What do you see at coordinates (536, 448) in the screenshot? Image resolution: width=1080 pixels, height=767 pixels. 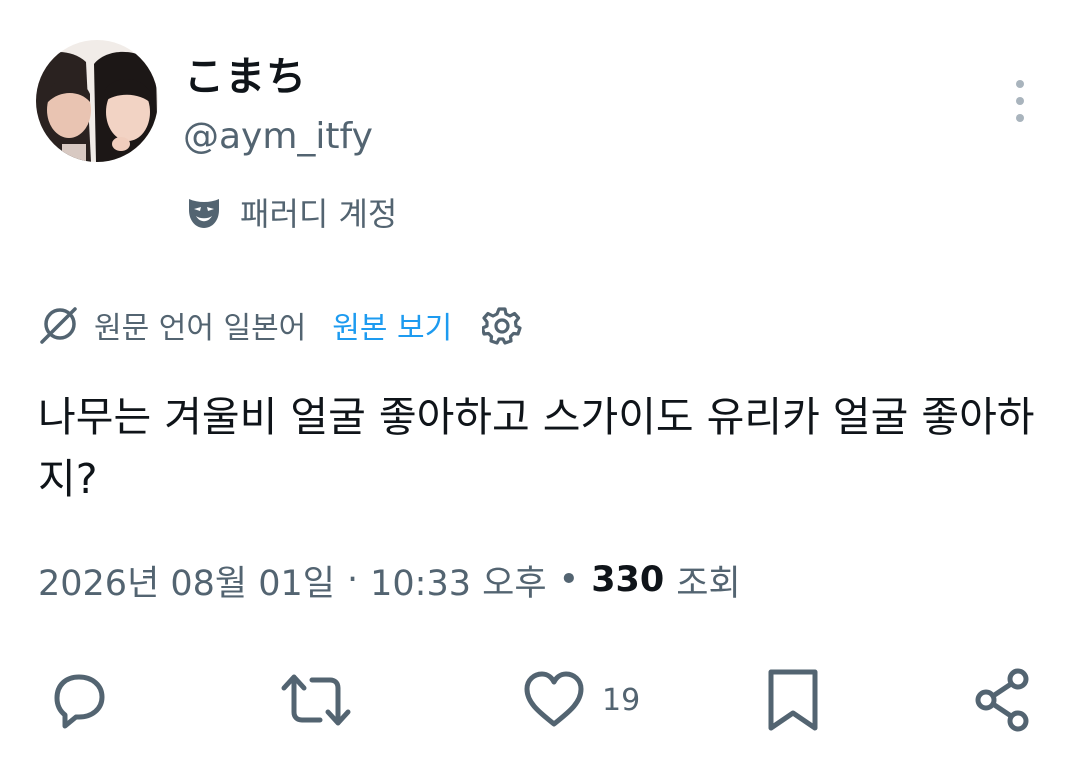 I see `tweet-text: 나무는 겨울비 얼굴 좋아하고 스가이도 유리카 얼굴 좋아하지?` at bounding box center [536, 448].